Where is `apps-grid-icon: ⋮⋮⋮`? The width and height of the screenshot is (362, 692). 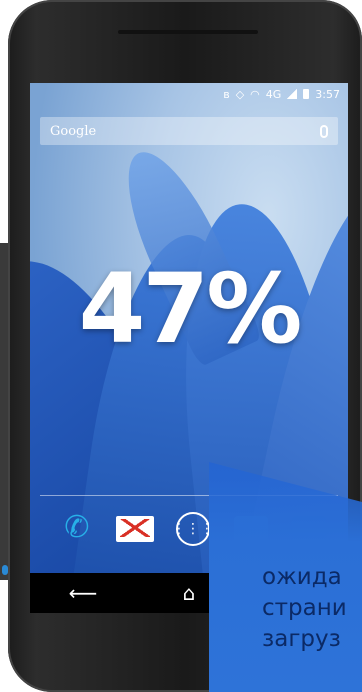 apps-grid-icon: ⋮⋮⋮ is located at coordinates (193, 529).